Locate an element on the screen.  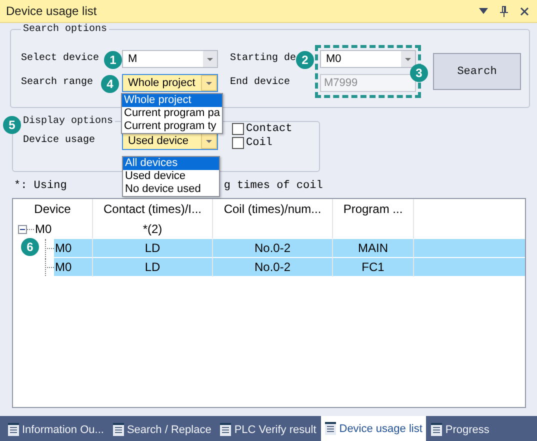
note-text: g times of coil is located at coordinates (273, 186).